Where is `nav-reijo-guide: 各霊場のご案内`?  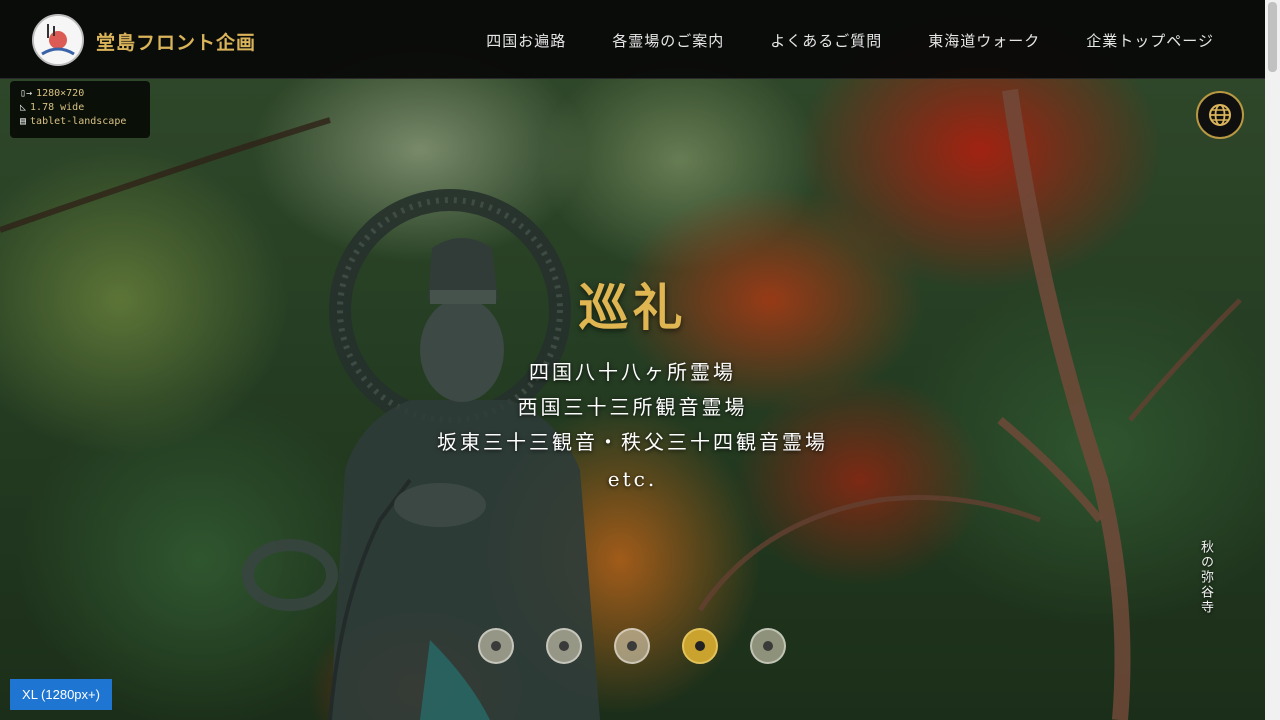 nav-reijo-guide: 各霊場のご案内 is located at coordinates (668, 40).